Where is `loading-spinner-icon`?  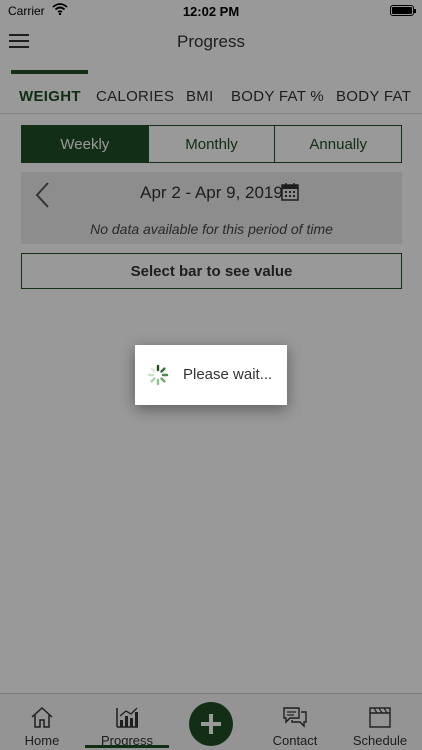 loading-spinner-icon is located at coordinates (158, 375).